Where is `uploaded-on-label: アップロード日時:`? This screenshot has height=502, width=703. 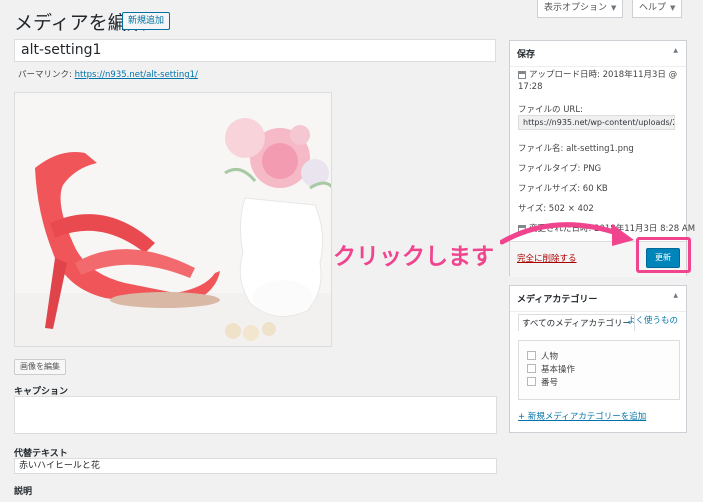 uploaded-on-label: アップロード日時: is located at coordinates (564, 75).